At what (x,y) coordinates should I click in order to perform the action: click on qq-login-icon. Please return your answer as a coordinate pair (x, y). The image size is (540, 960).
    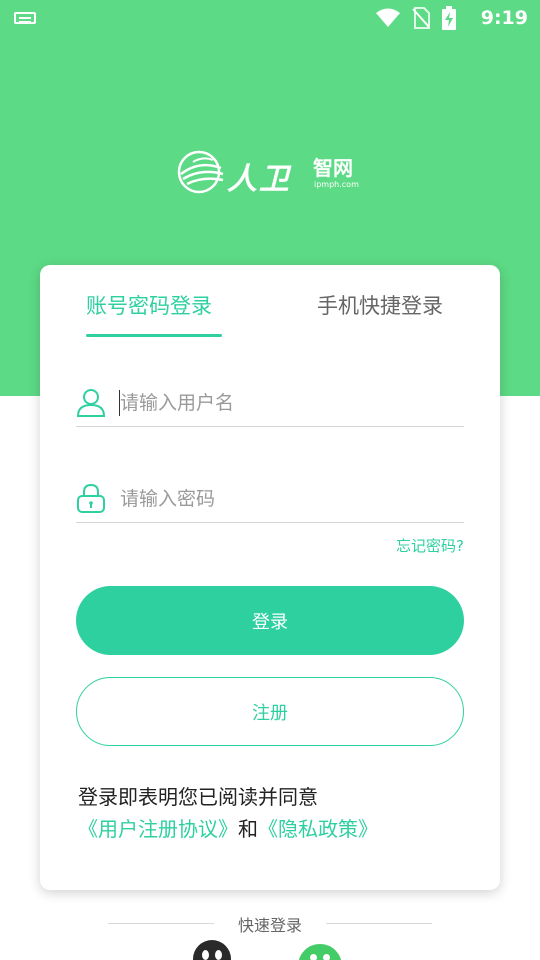
    Looking at the image, I should click on (212, 950).